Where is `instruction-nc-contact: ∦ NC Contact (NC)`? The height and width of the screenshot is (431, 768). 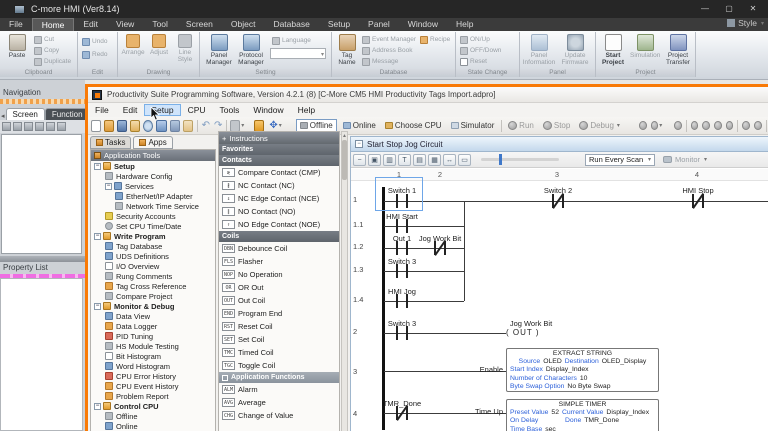
instruction-nc-contact: ∦ NC Contact (NC) is located at coordinates (279, 185).